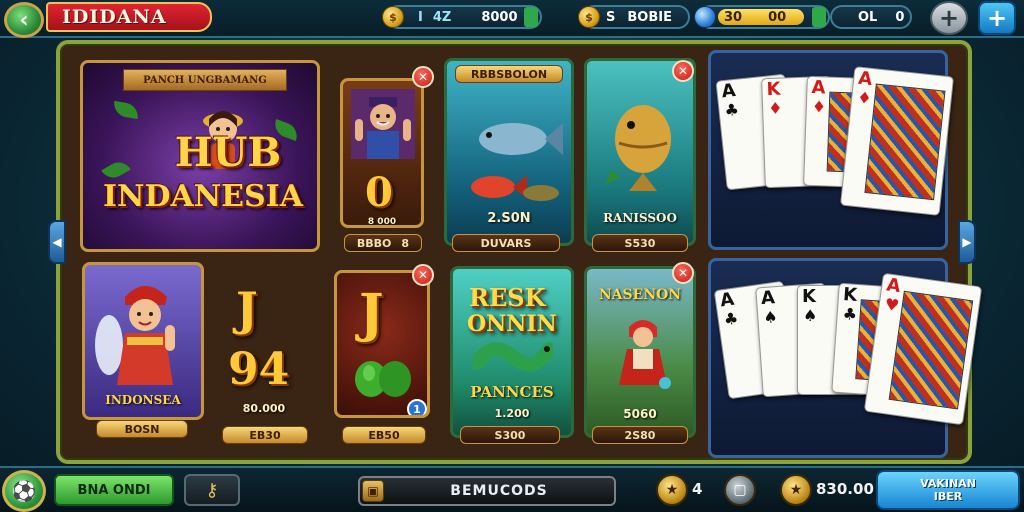 Image resolution: width=1024 pixels, height=512 pixels. I want to click on resk-game-tile: RESK ONNIN PANNCES 1.200, so click(512, 352).